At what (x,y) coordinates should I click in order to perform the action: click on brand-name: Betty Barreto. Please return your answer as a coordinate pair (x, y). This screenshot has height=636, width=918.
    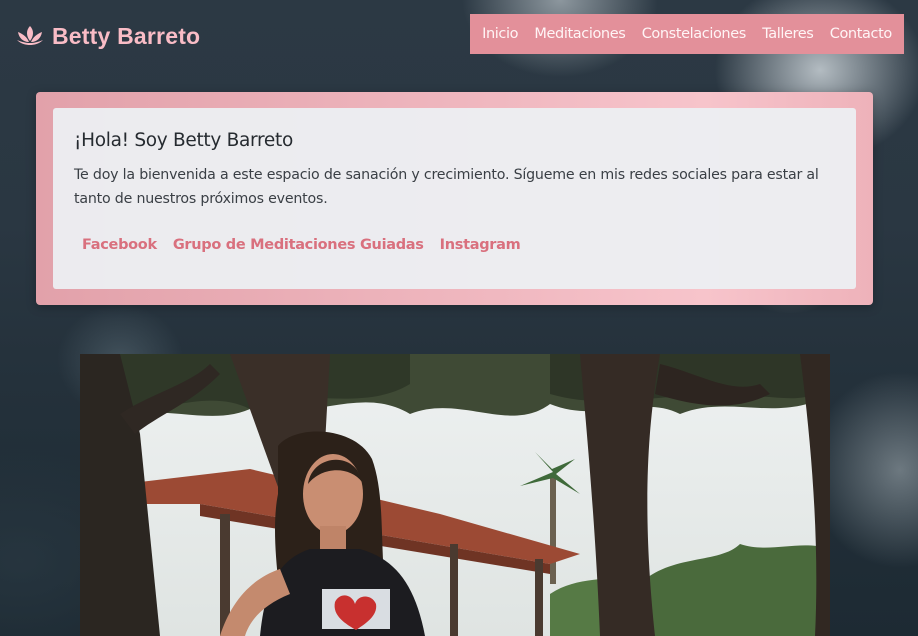
    Looking at the image, I should click on (126, 35).